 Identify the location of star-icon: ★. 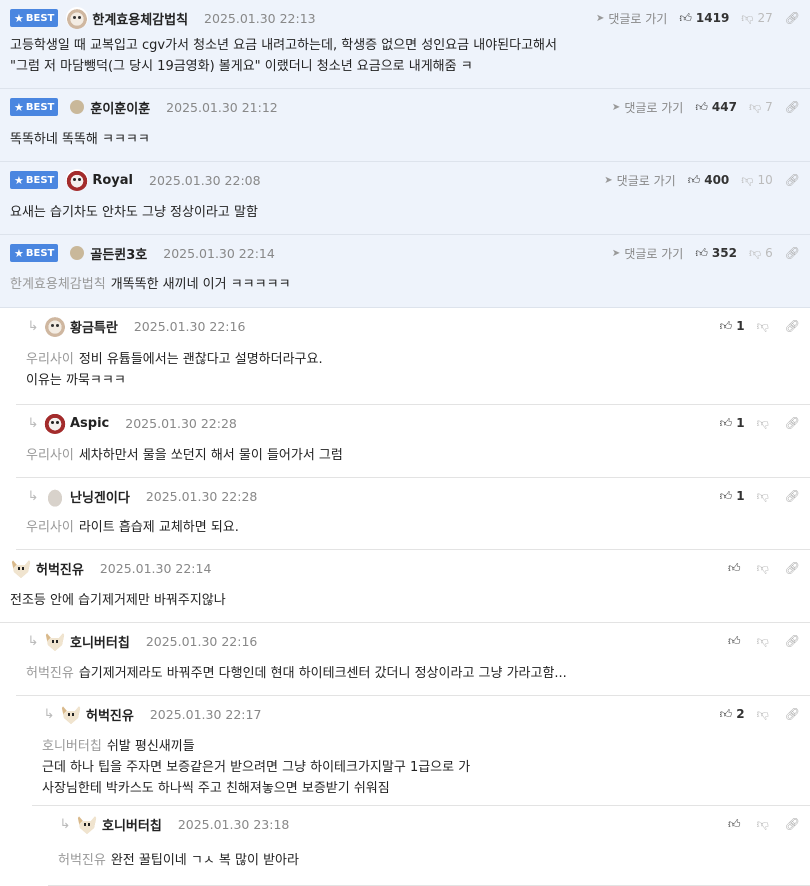
(19, 18).